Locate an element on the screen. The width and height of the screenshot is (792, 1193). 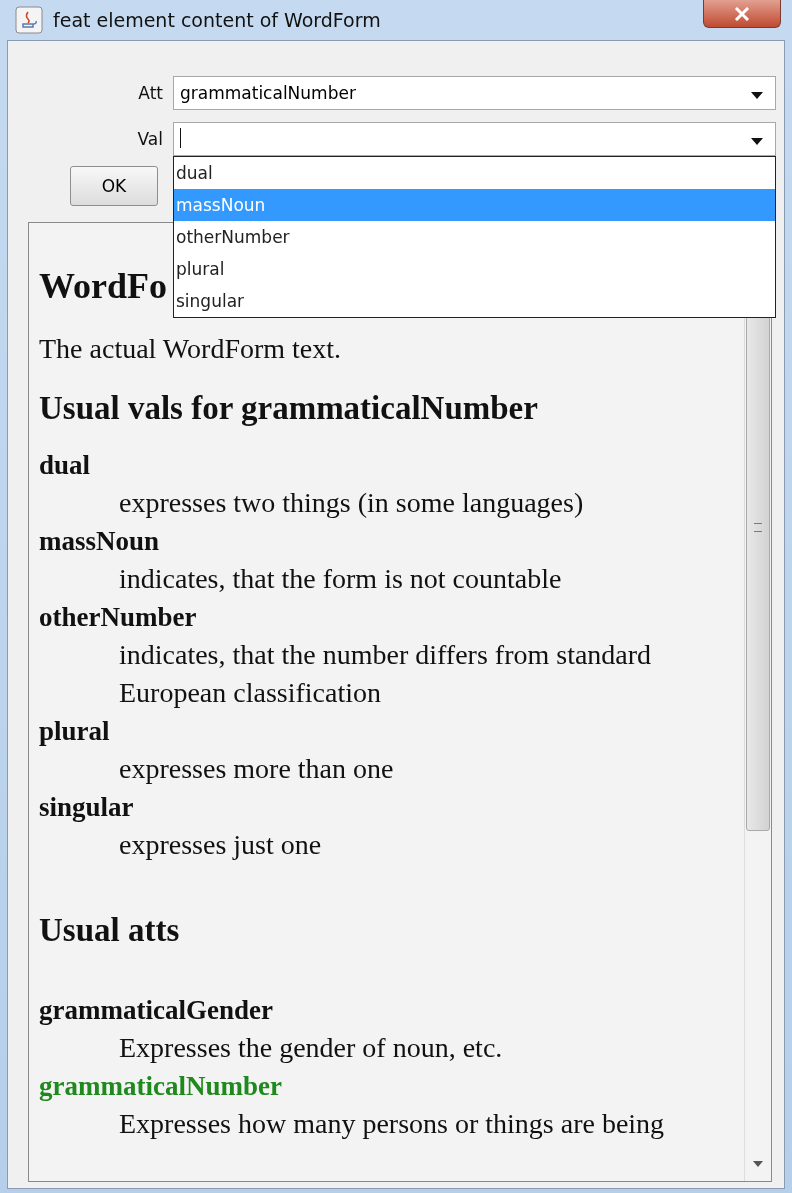
scroll-down-arrow is located at coordinates (758, 1164).